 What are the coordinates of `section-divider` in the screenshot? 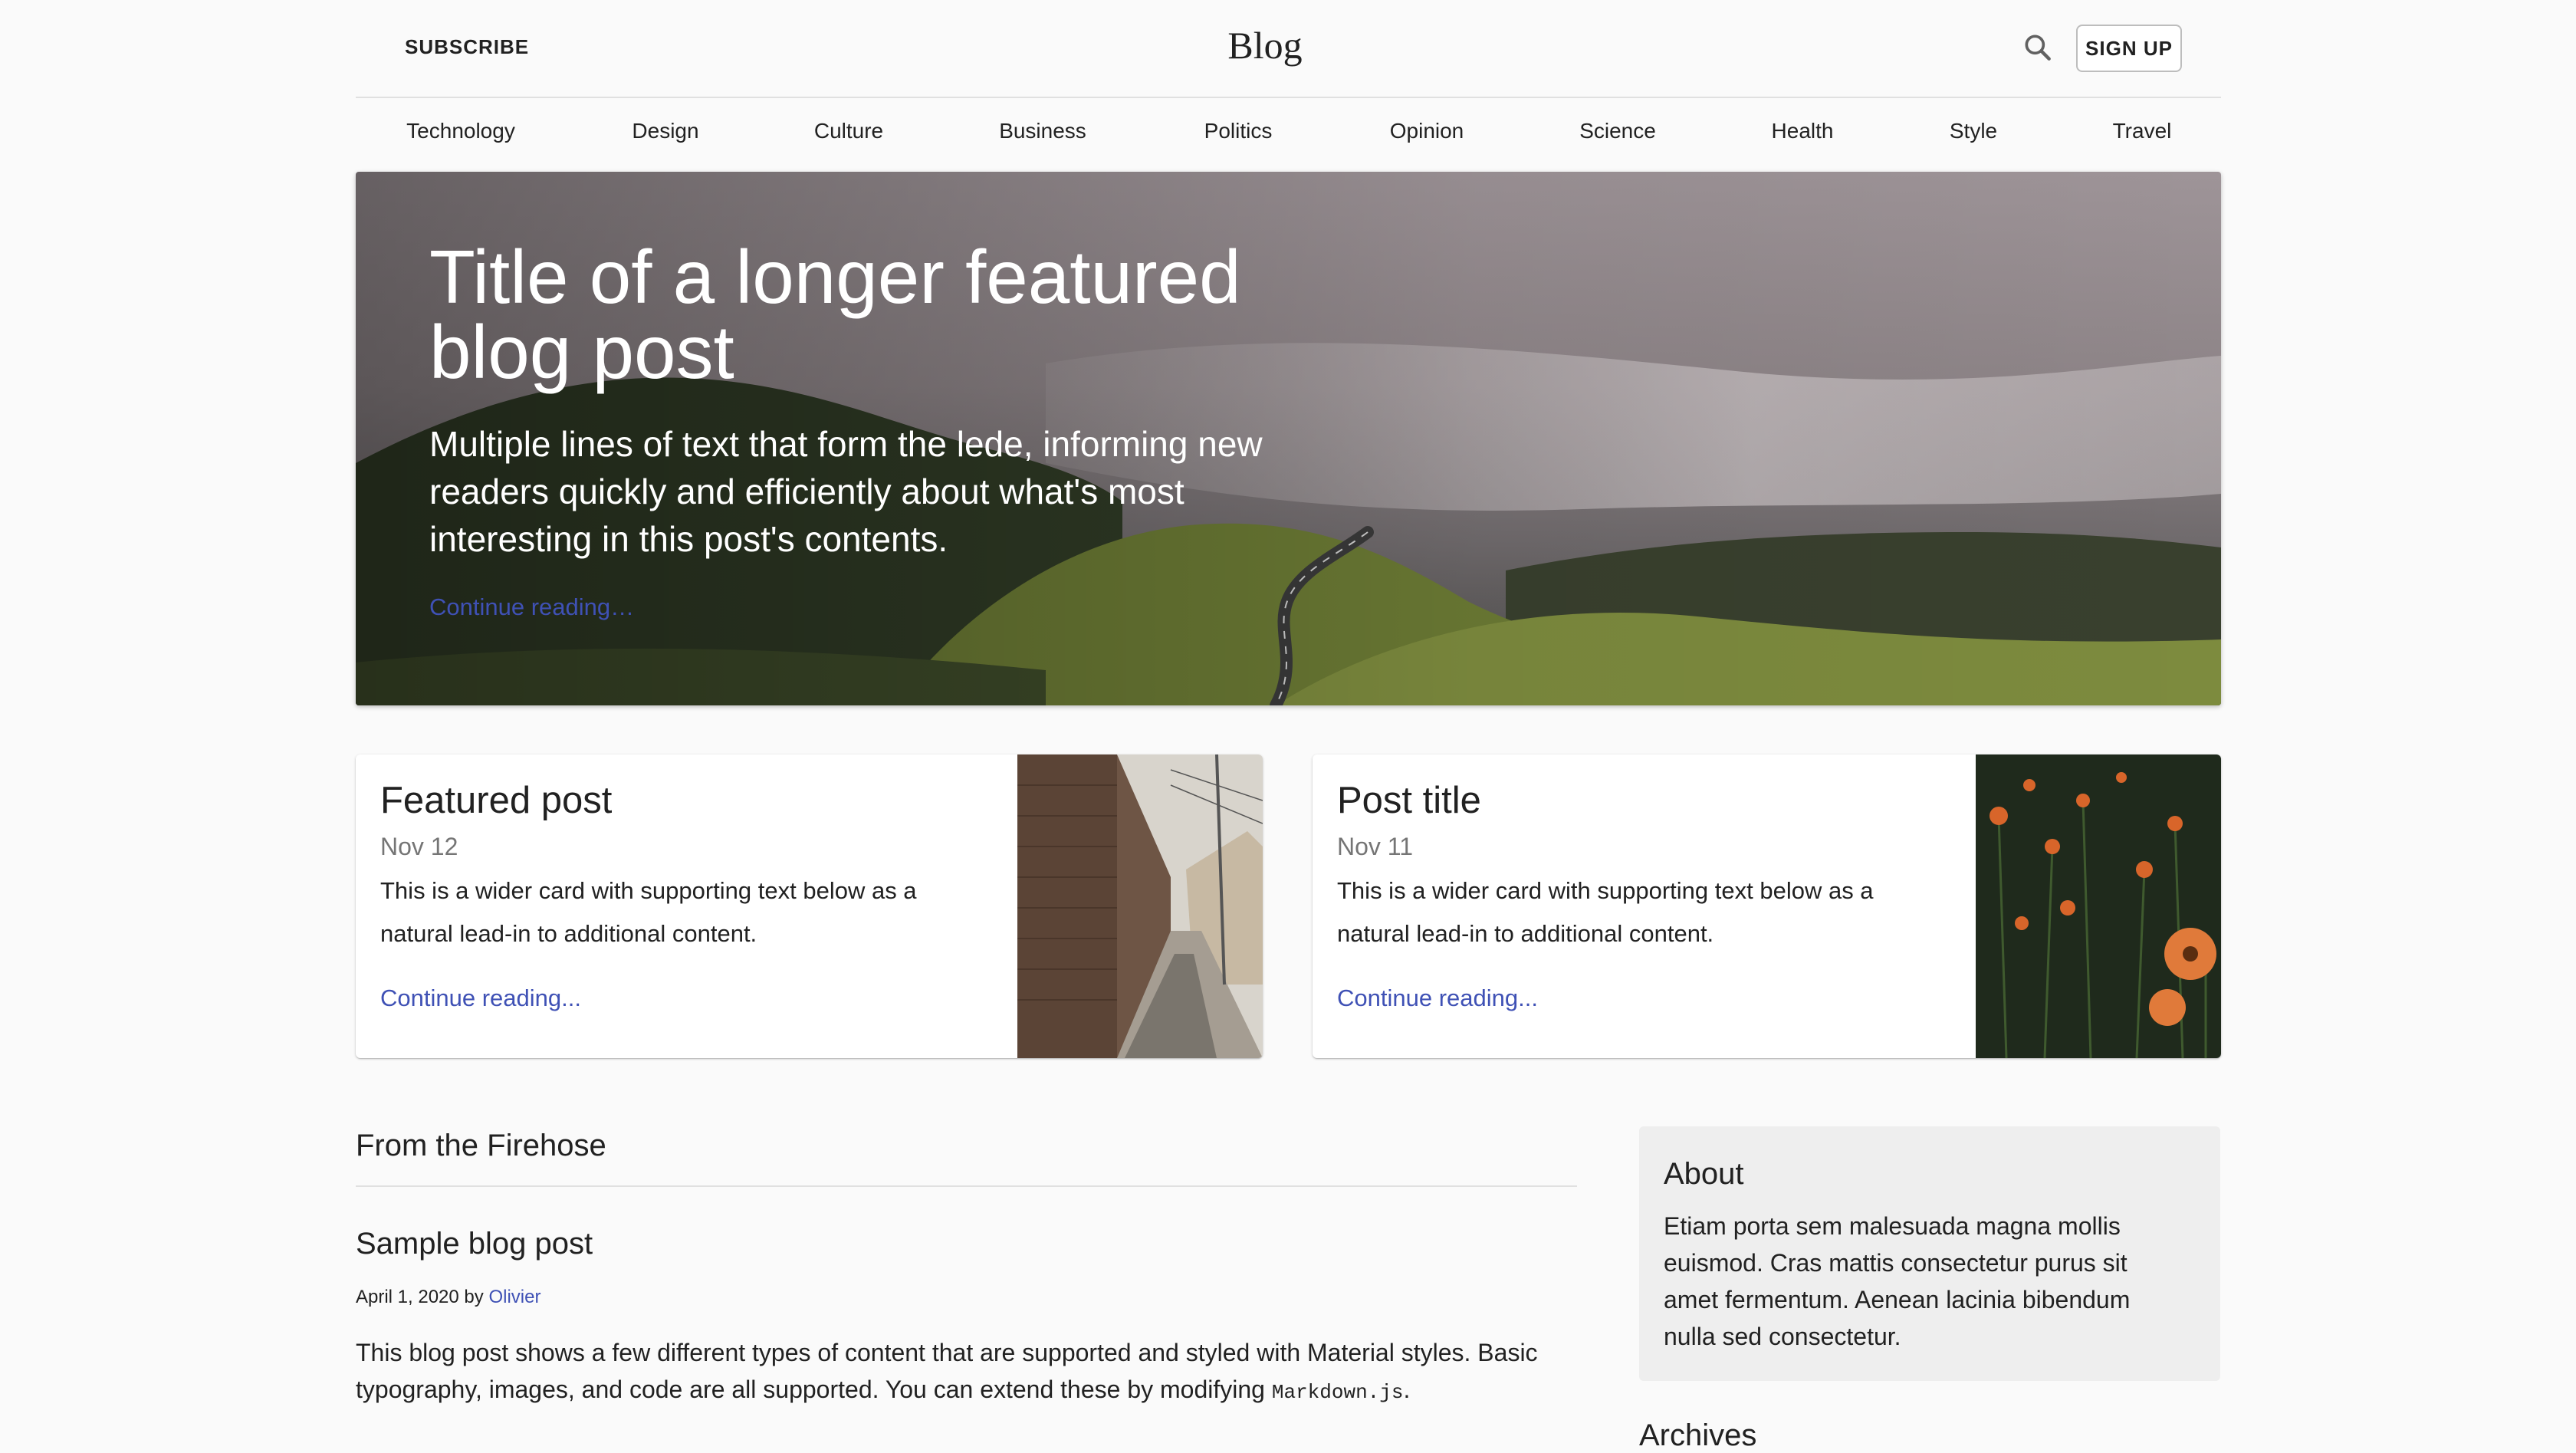 It's located at (967, 1186).